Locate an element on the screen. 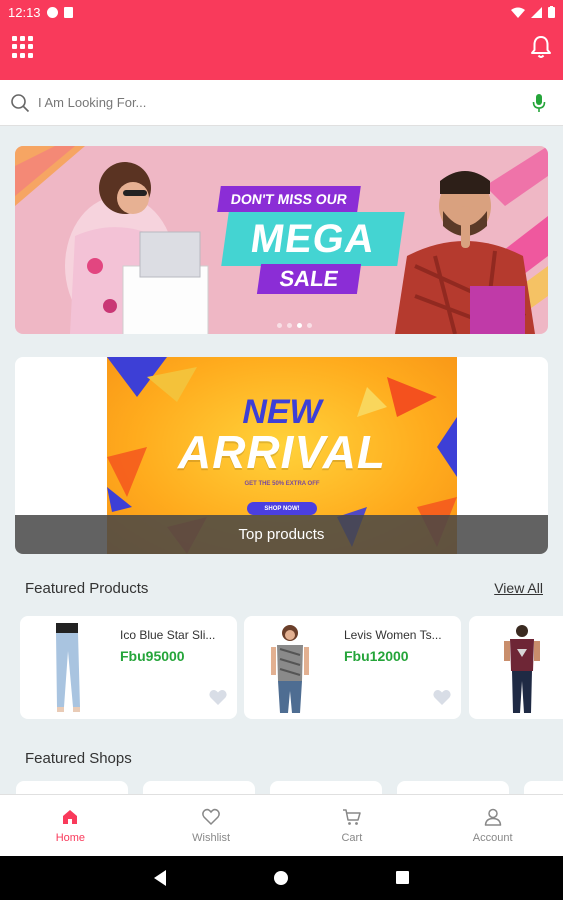 Image resolution: width=563 pixels, height=900 pixels. notification-icon is located at coordinates (52, 12).